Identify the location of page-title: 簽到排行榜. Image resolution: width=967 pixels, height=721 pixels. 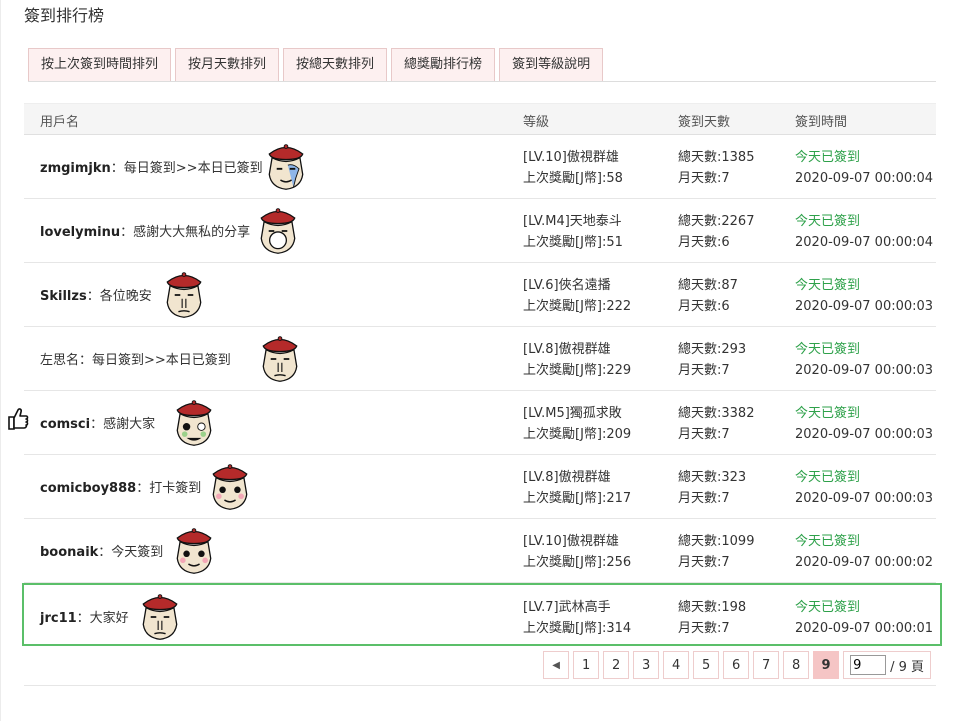
(64, 15).